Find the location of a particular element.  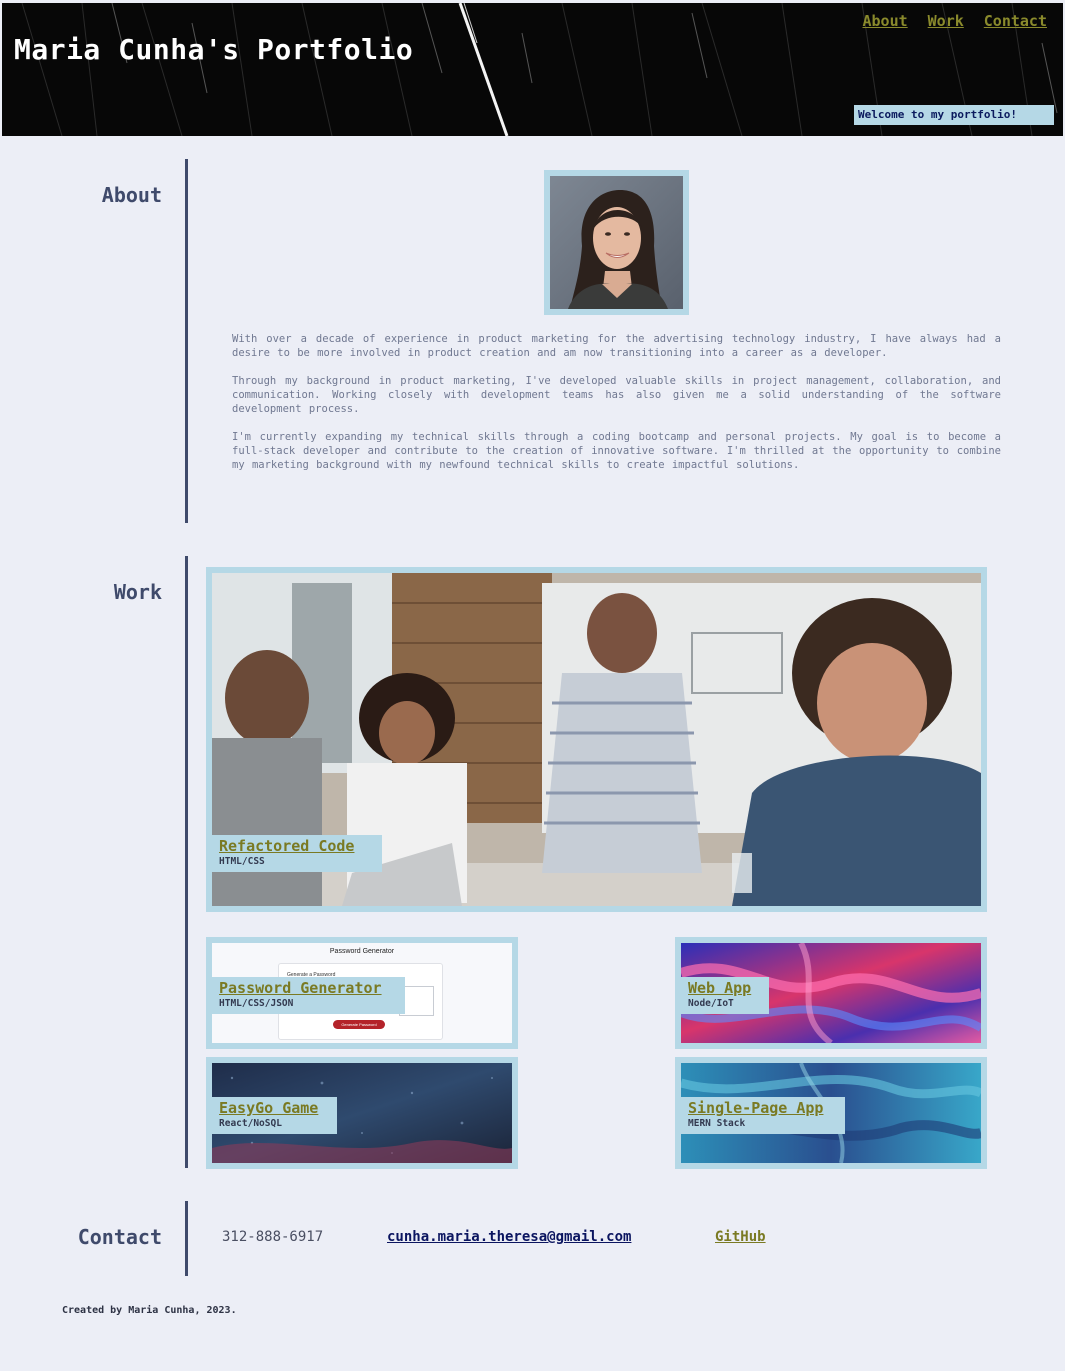

project-tech: HTML/CSS/JSON is located at coordinates (256, 1003).